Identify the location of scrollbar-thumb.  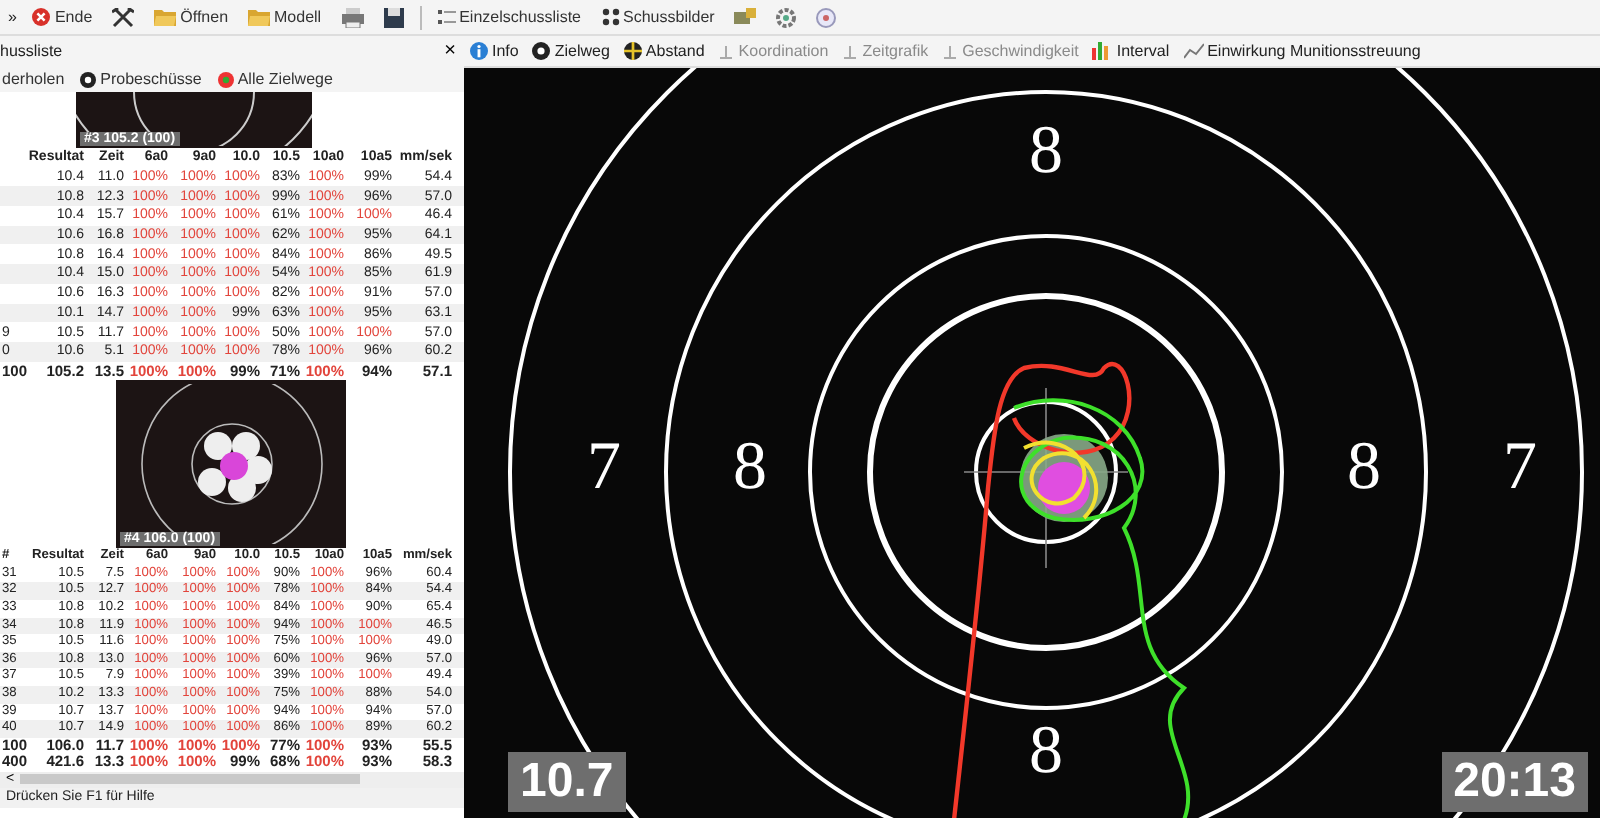
(190, 779).